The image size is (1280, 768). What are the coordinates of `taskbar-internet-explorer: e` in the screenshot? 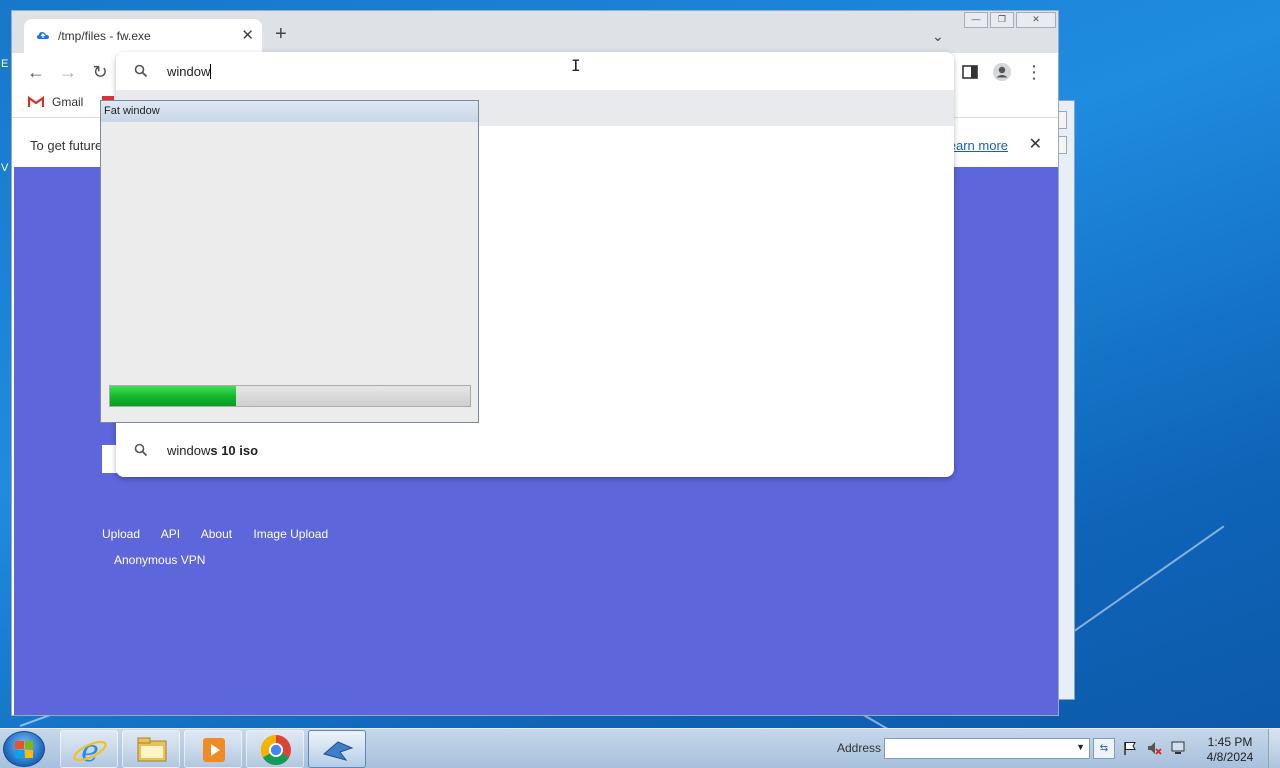 It's located at (89, 749).